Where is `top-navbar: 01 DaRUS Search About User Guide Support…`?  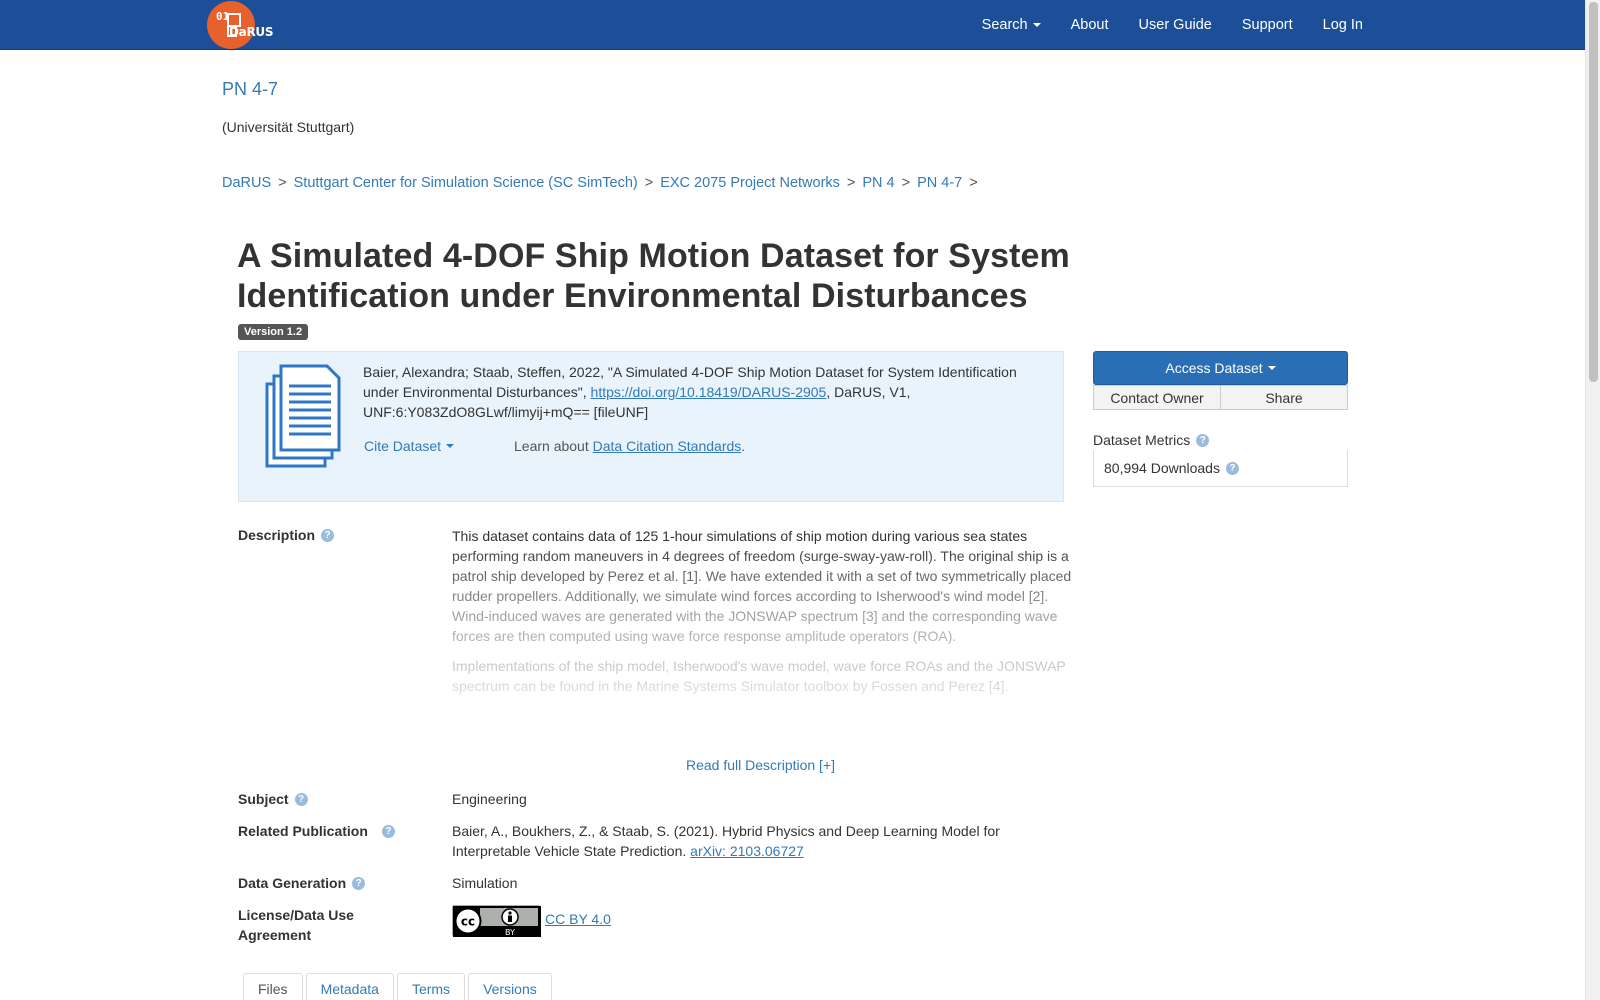 top-navbar: 01 DaRUS Search About User Guide Support… is located at coordinates (792, 25).